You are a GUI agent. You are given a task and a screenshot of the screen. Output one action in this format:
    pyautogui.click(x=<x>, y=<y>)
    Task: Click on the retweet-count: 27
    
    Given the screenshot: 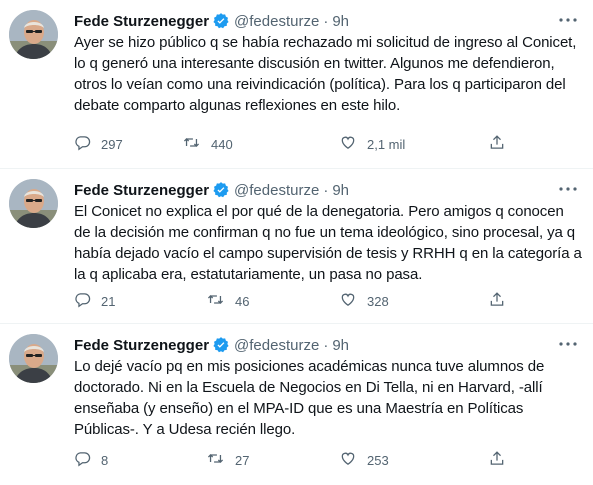 What is the action you would take?
    pyautogui.click(x=242, y=460)
    